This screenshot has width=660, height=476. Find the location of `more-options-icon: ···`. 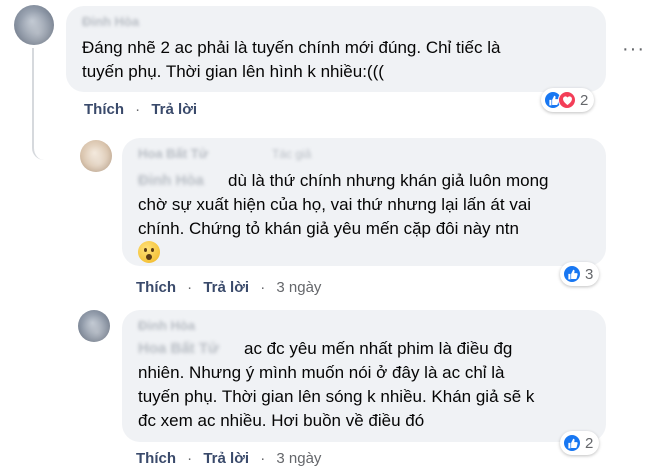

more-options-icon: ··· is located at coordinates (633, 49).